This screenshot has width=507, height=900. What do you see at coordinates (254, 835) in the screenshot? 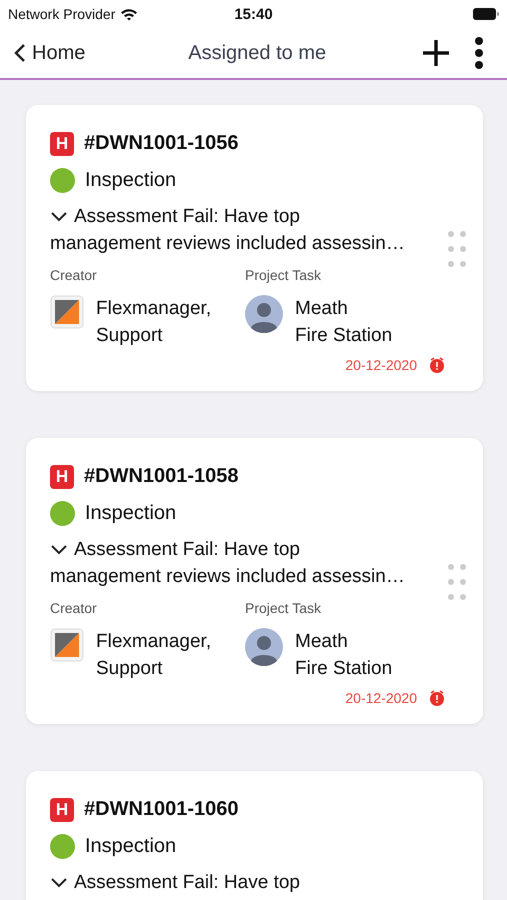
I see `task-card: H #DWN1001-1060 Inspection Assessment Fail: Have top` at bounding box center [254, 835].